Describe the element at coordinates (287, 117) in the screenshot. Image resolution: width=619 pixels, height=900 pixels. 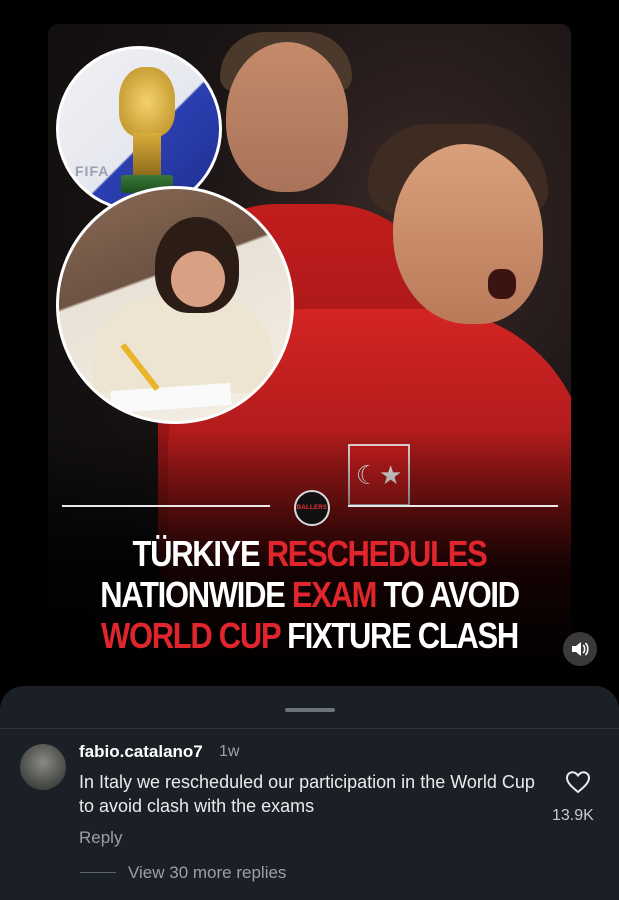
I see `background-player-head` at that location.